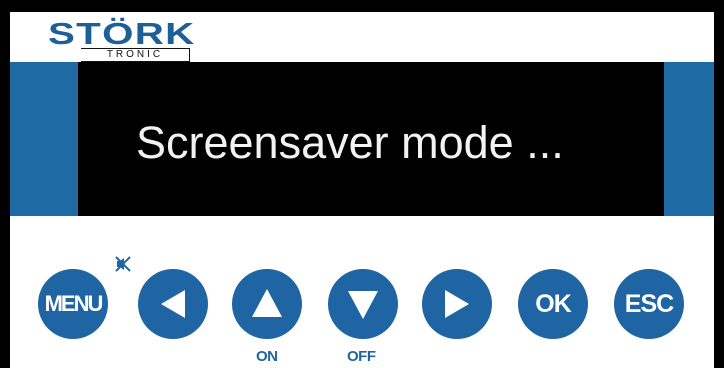 The height and width of the screenshot is (368, 724). I want to click on right-button, so click(457, 304).